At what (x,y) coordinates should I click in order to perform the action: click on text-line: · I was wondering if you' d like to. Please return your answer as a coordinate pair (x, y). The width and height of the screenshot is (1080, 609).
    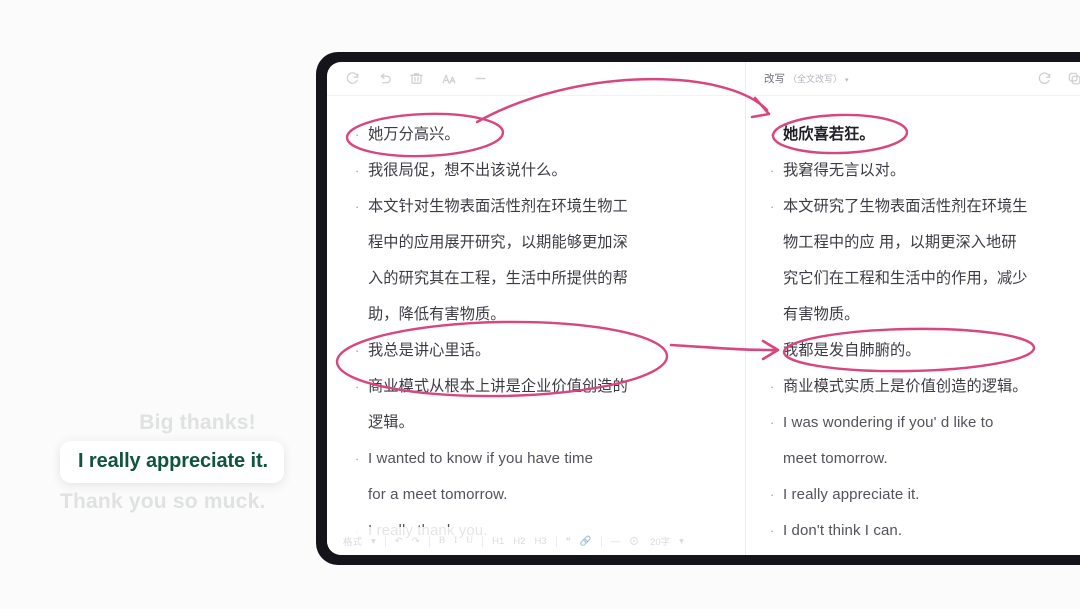
    Looking at the image, I should click on (925, 423).